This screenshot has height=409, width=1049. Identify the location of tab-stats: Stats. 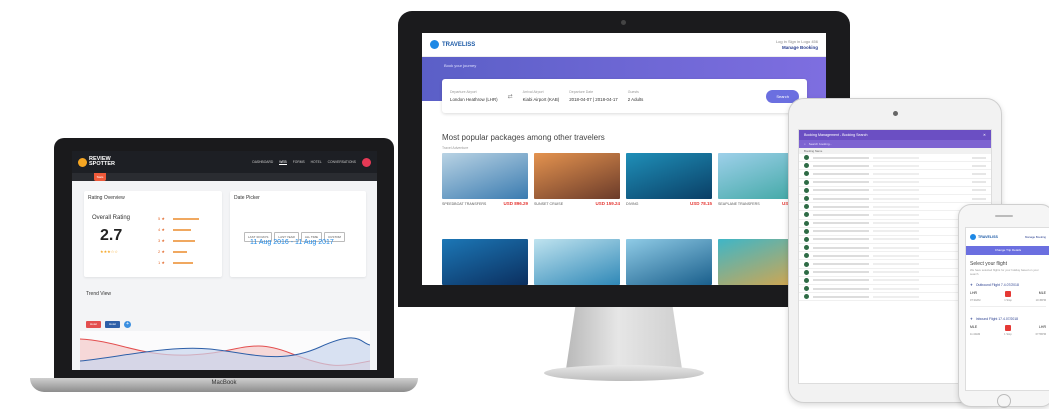
(100, 177).